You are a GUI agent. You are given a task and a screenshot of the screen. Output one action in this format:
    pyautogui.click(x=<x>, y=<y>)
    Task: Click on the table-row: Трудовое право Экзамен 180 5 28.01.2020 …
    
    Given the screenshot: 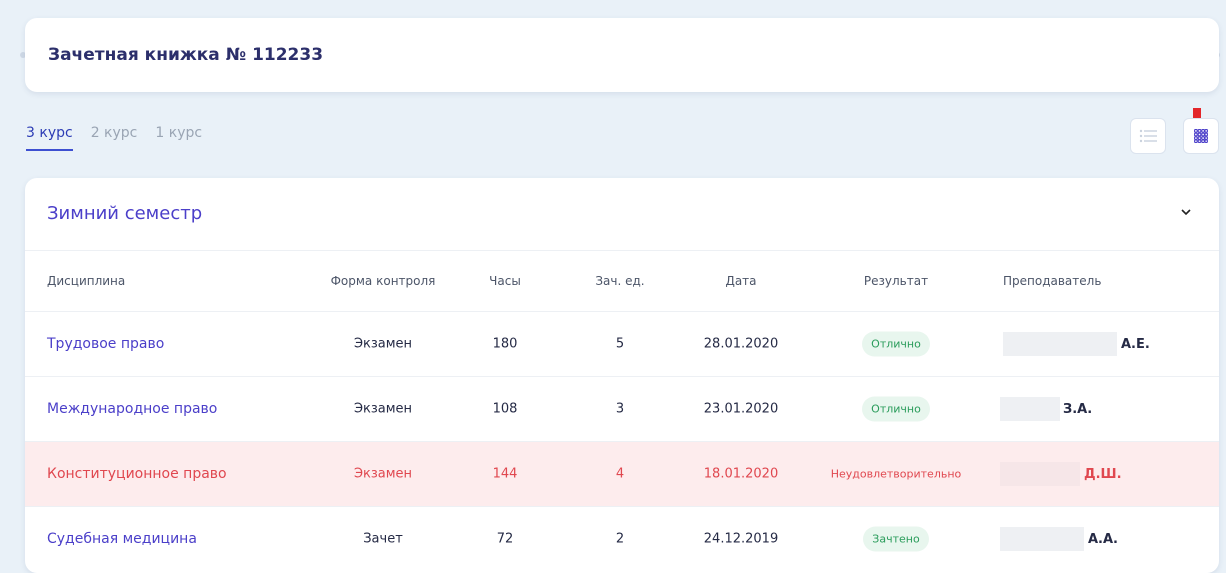 What is the action you would take?
    pyautogui.click(x=622, y=344)
    